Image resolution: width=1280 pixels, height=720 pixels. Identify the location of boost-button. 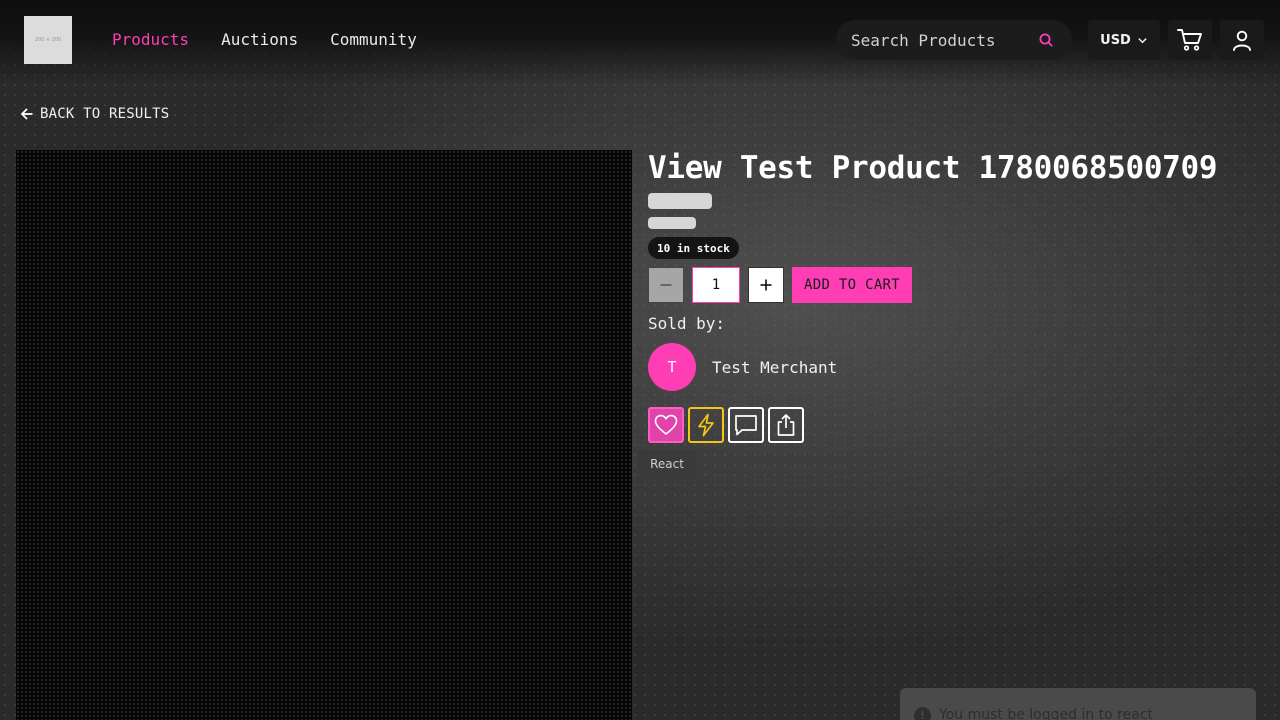
(706, 425).